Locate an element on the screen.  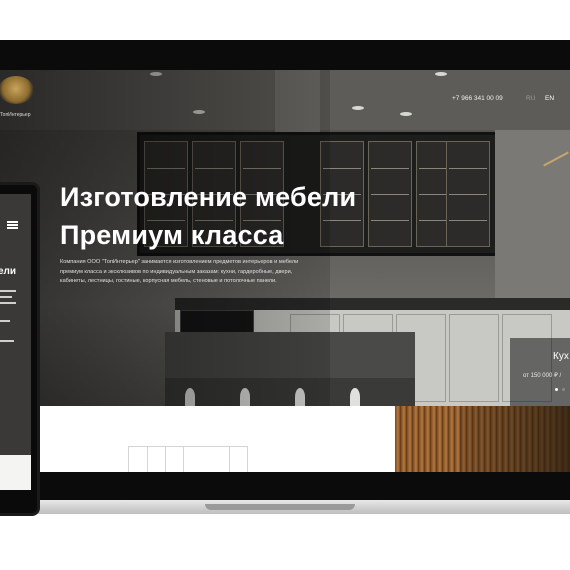
slider-dot-active is located at coordinates (556, 389).